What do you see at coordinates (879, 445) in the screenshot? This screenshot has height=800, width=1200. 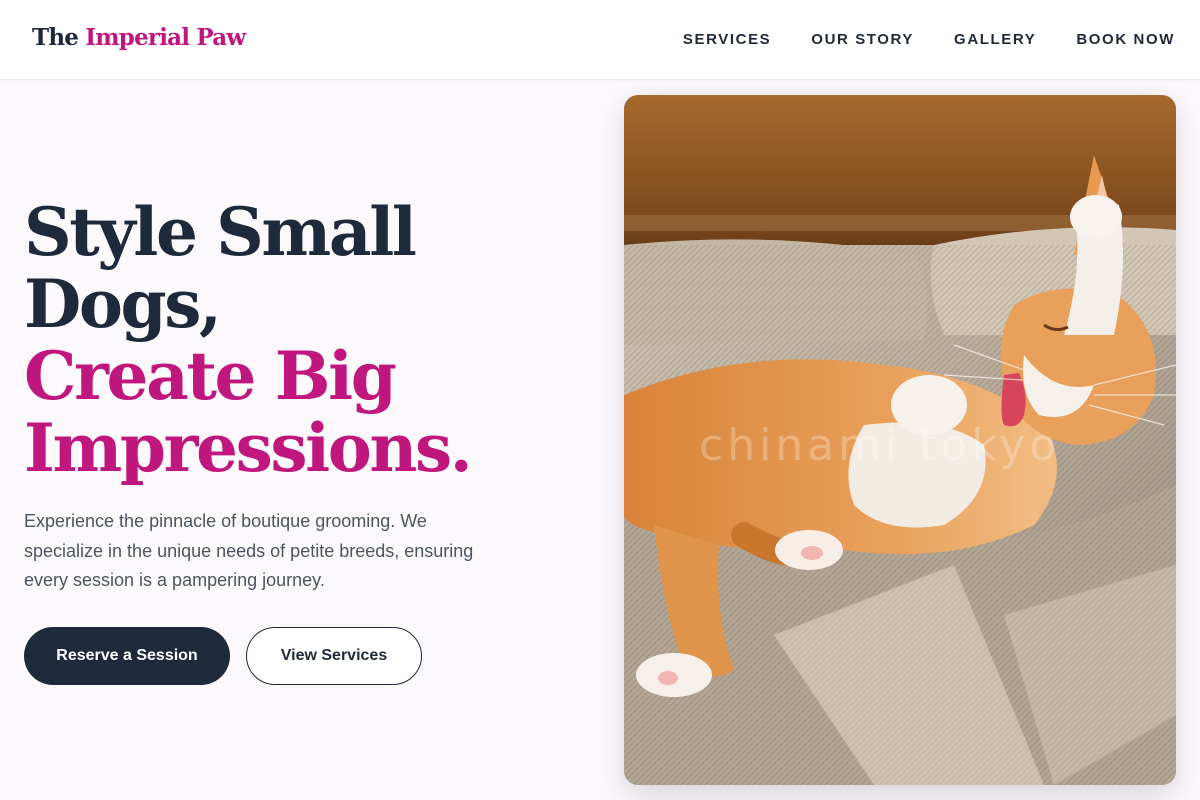 I see `image-watermark: chinami tokyo` at bounding box center [879, 445].